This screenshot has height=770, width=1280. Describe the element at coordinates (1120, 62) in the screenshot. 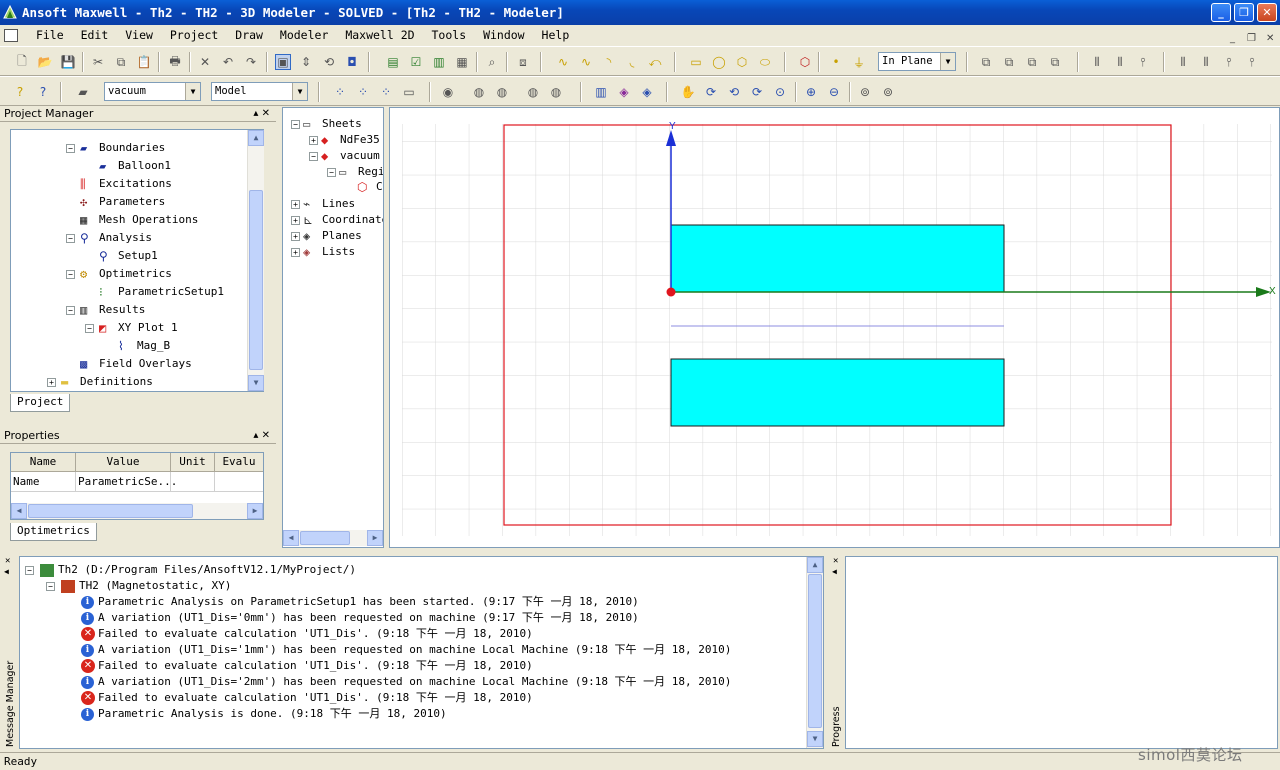

I see `align2-icon: ⫴` at that location.